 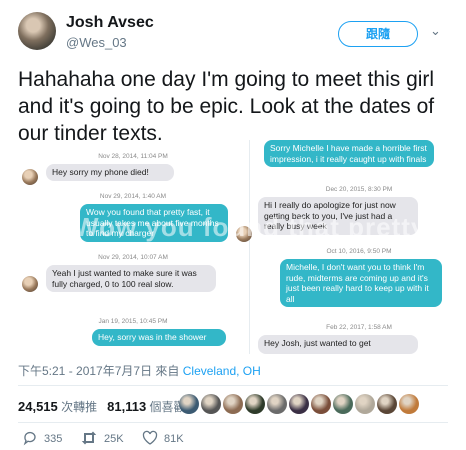 I want to click on retweets-count: 24,515, so click(x=38, y=406).